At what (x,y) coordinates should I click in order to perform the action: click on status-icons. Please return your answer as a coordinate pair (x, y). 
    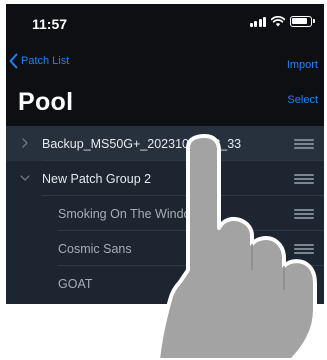
    Looking at the image, I should click on (282, 21).